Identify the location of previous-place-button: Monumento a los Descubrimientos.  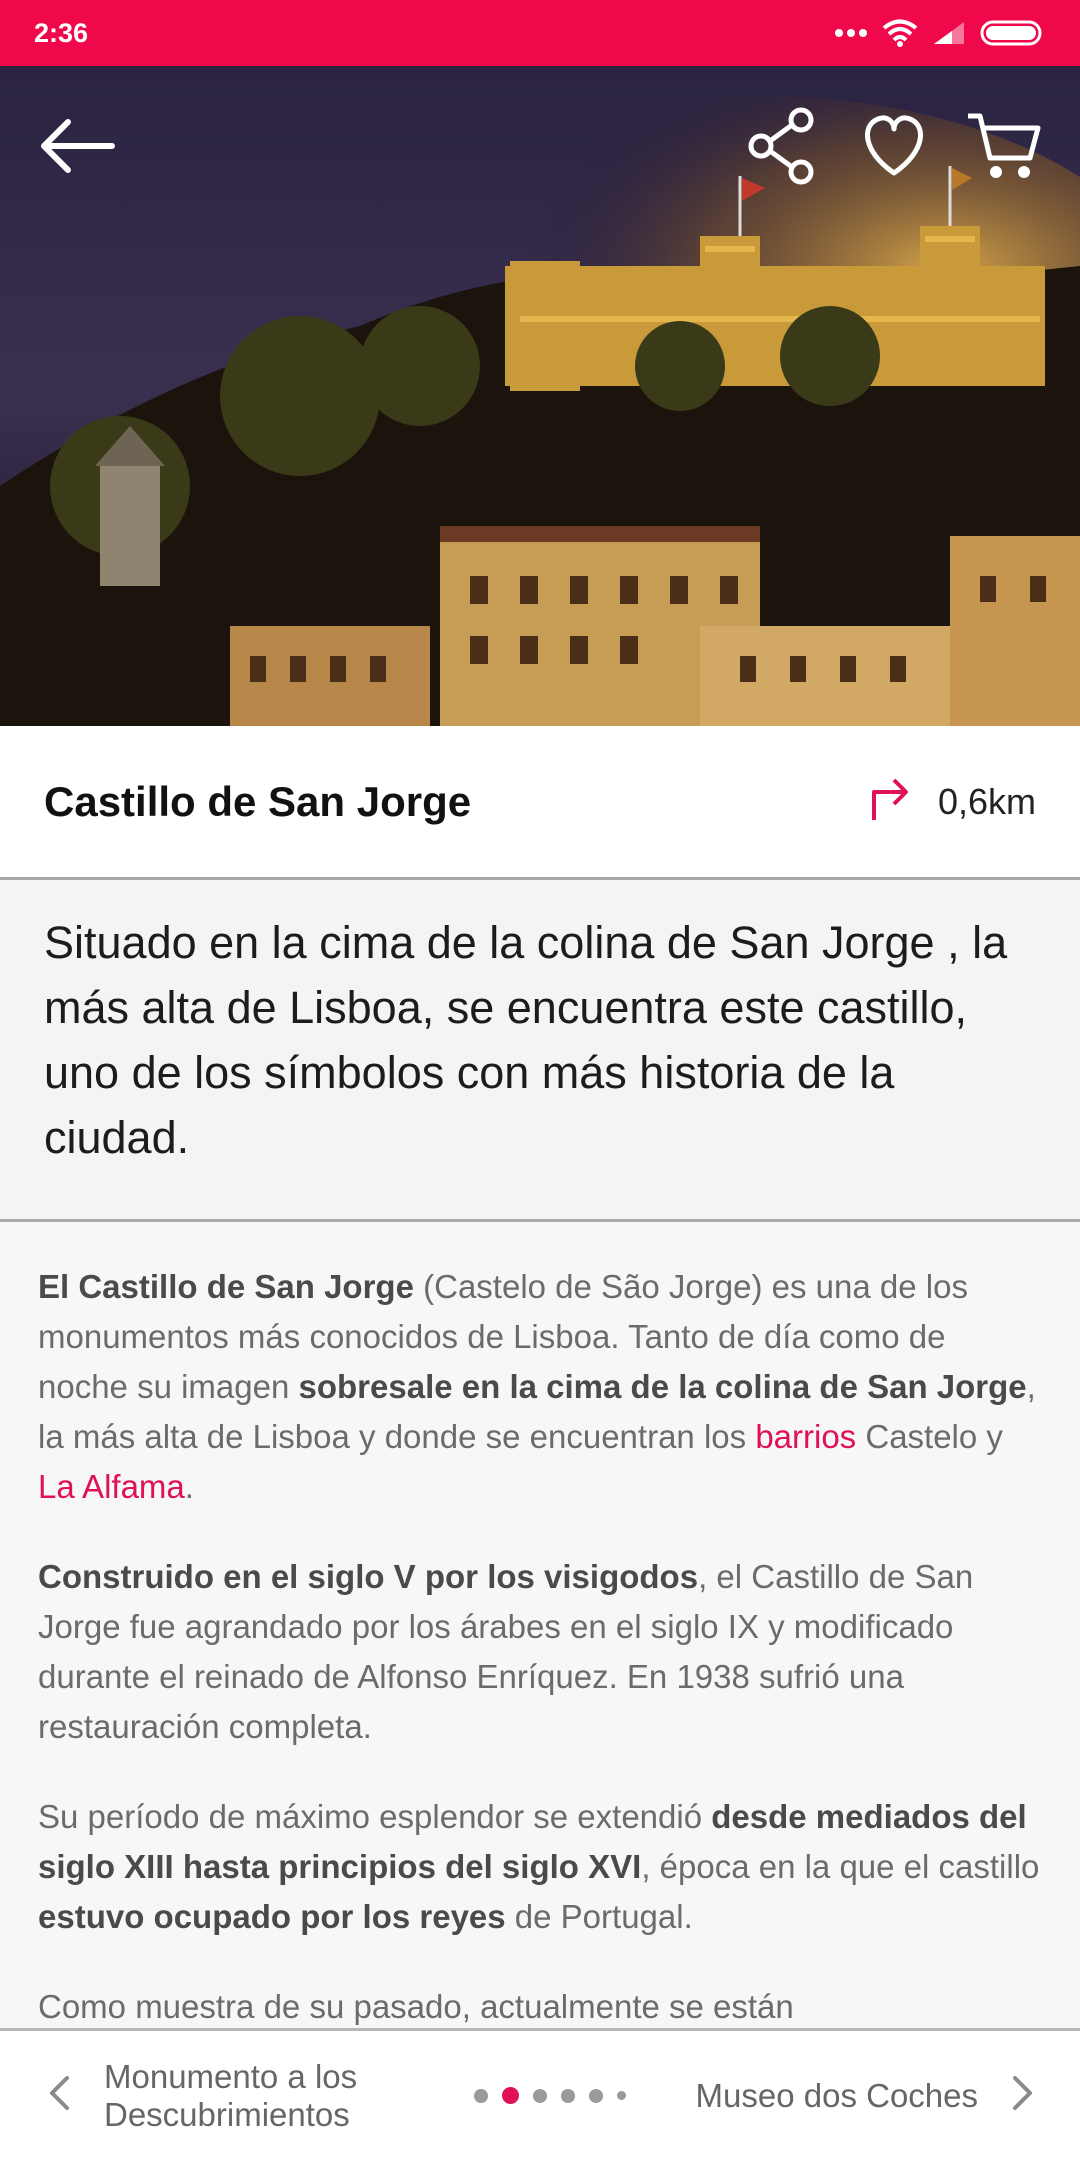
(230, 2095).